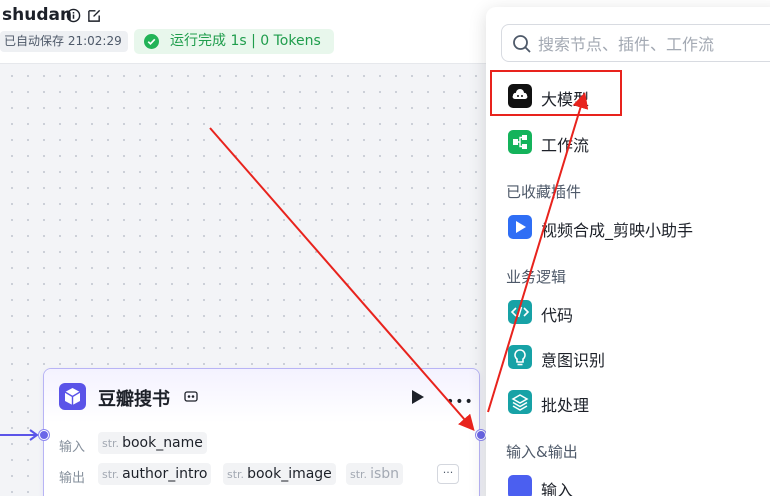 The image size is (770, 496). I want to click on batch-icon, so click(520, 402).